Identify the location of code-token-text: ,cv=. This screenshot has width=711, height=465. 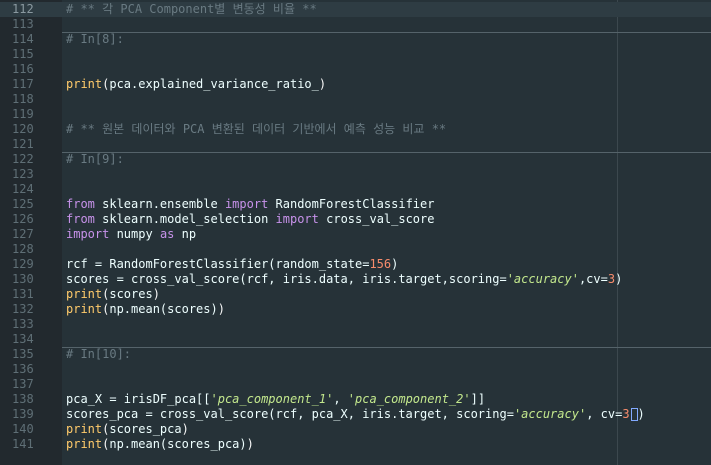
(593, 279).